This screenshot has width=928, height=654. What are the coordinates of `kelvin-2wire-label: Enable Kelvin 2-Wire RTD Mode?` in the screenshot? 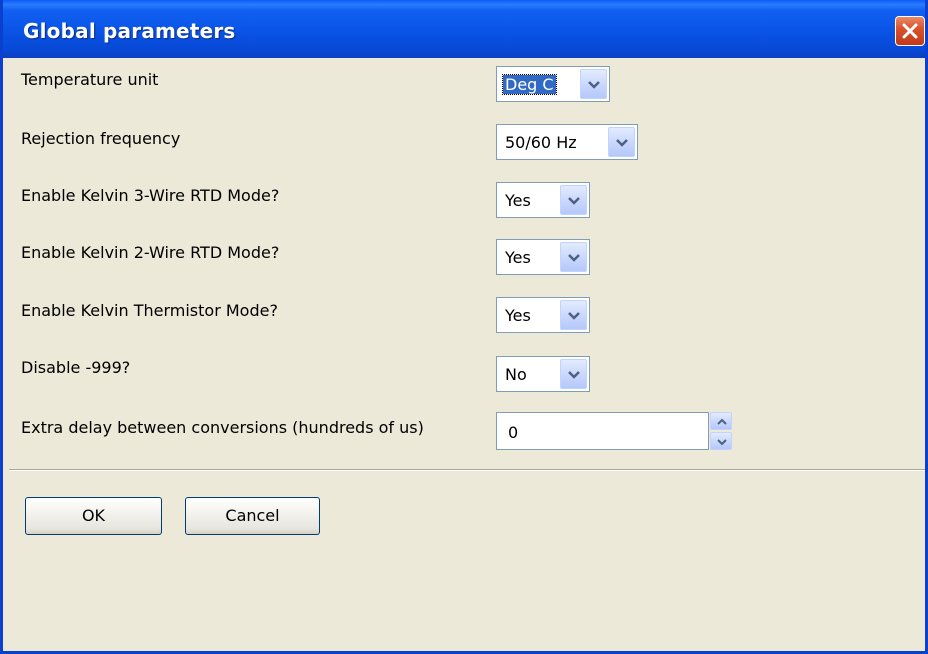 It's located at (150, 252).